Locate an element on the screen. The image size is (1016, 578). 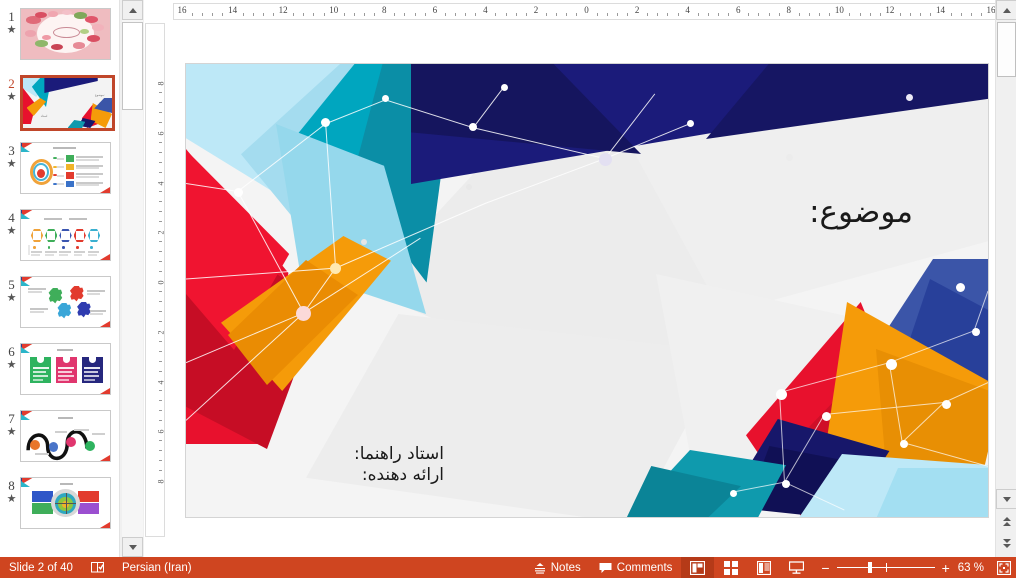
slide-thumbnail-item-8: 8 ★ is located at coordinates (59, 510).